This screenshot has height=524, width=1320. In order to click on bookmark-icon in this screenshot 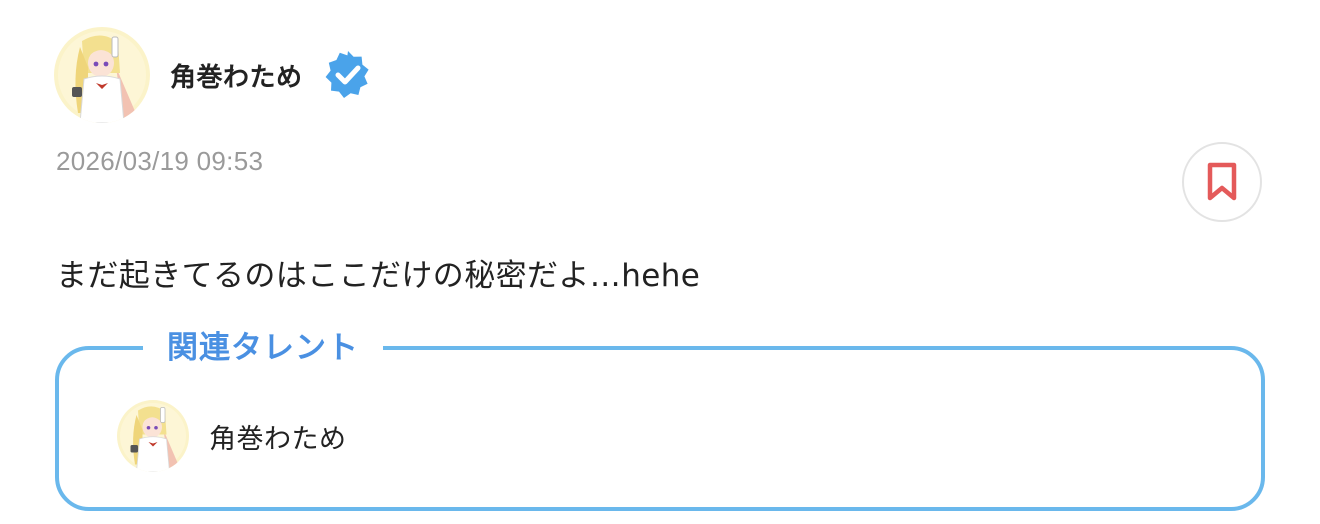, I will do `click(1222, 181)`.